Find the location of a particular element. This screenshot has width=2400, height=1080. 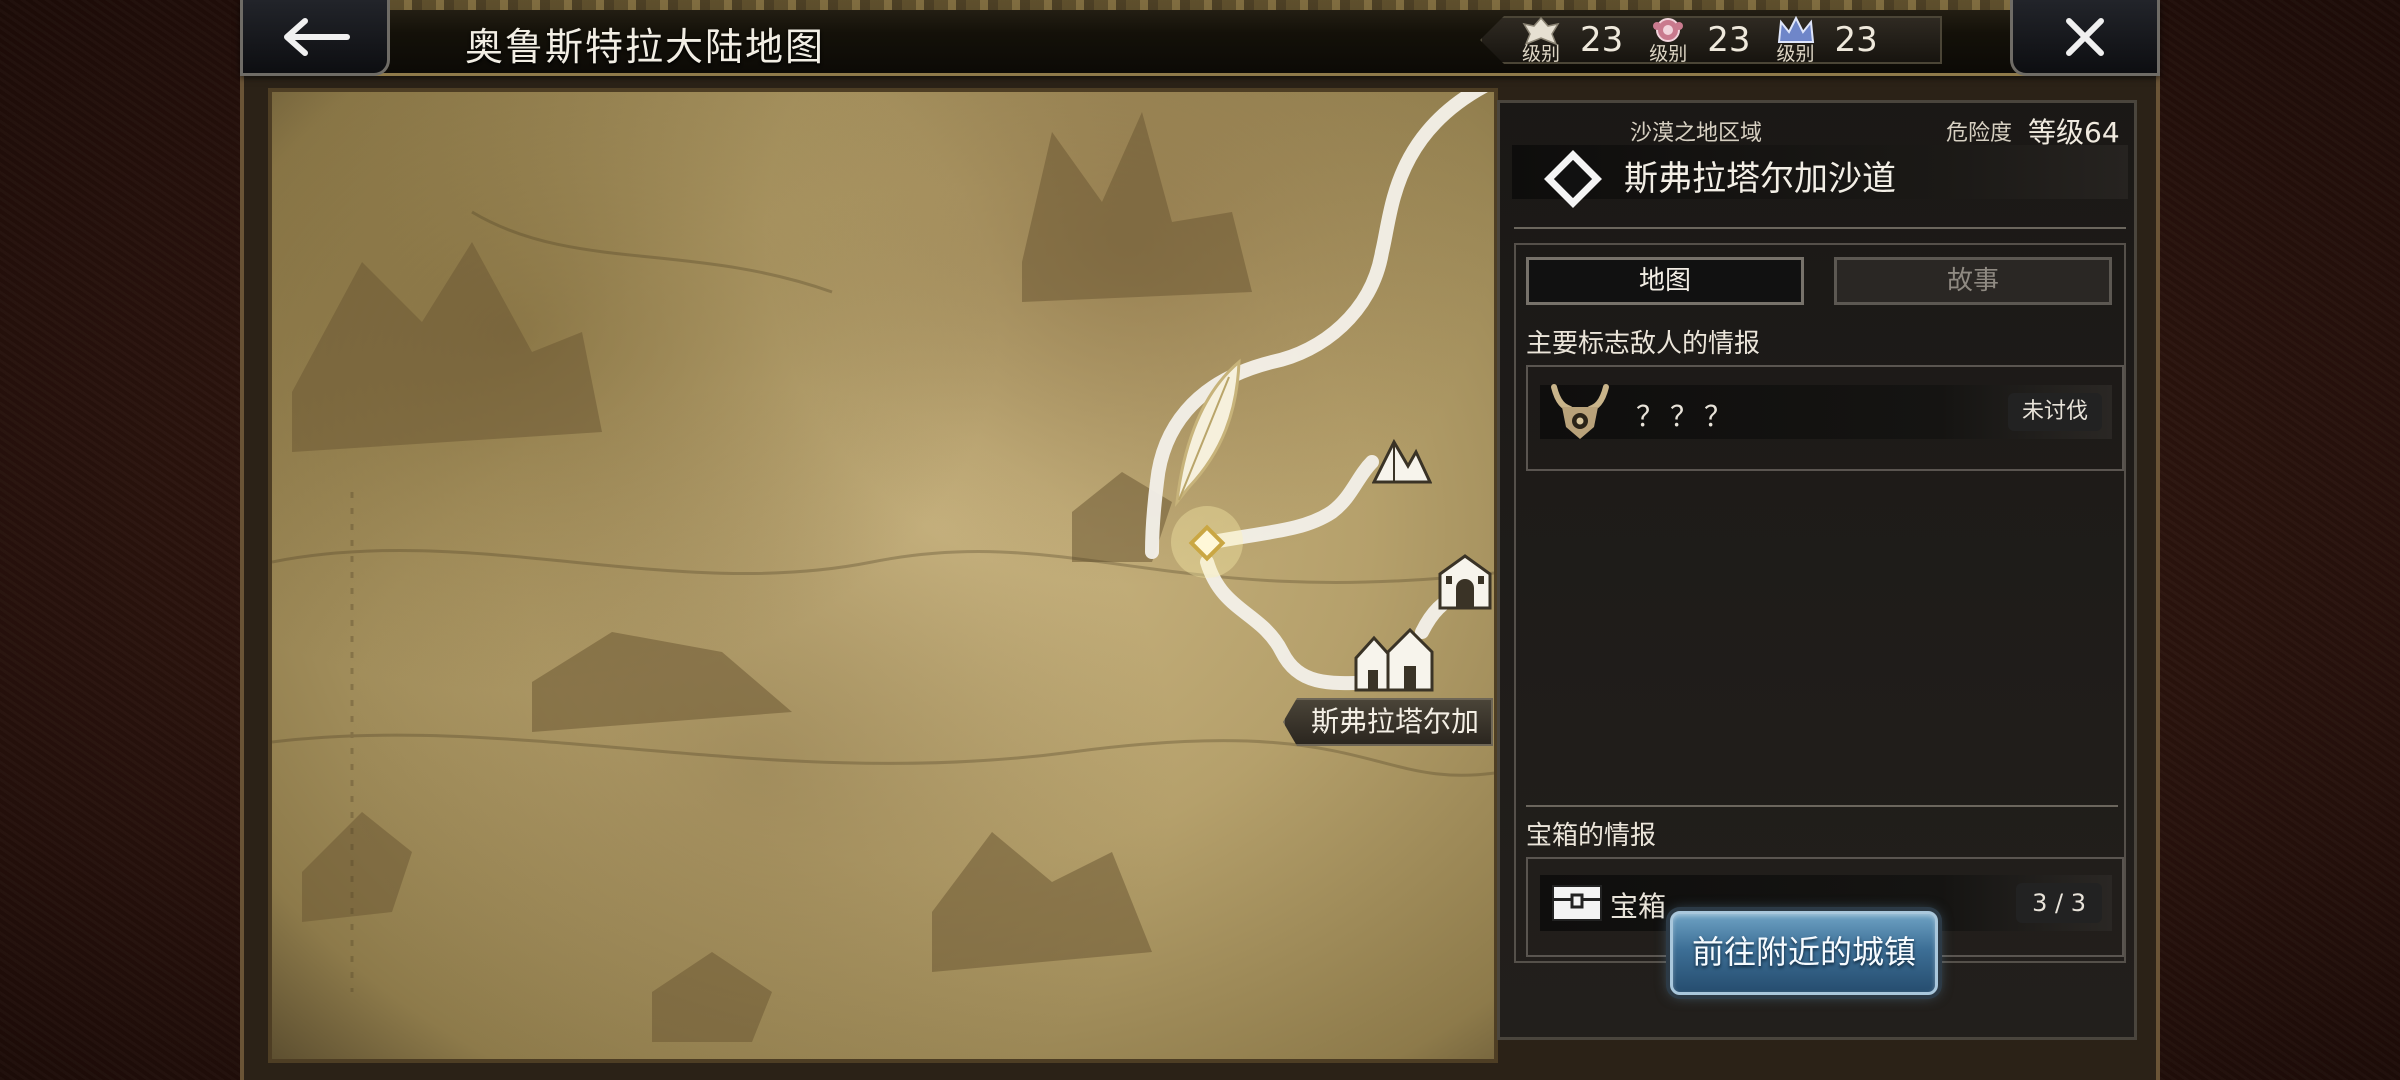

level-indicators: 级别 23 级别 23 级别 23 is located at coordinates (1711, 40).